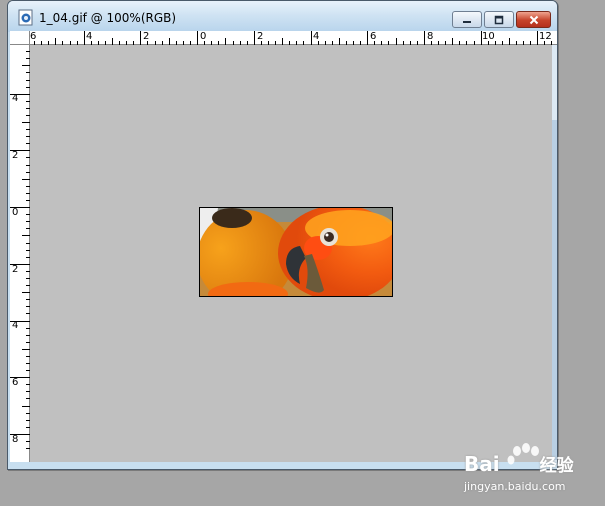 The image size is (605, 506). I want to click on watermark-url: jingyan.baidu.com, so click(515, 486).